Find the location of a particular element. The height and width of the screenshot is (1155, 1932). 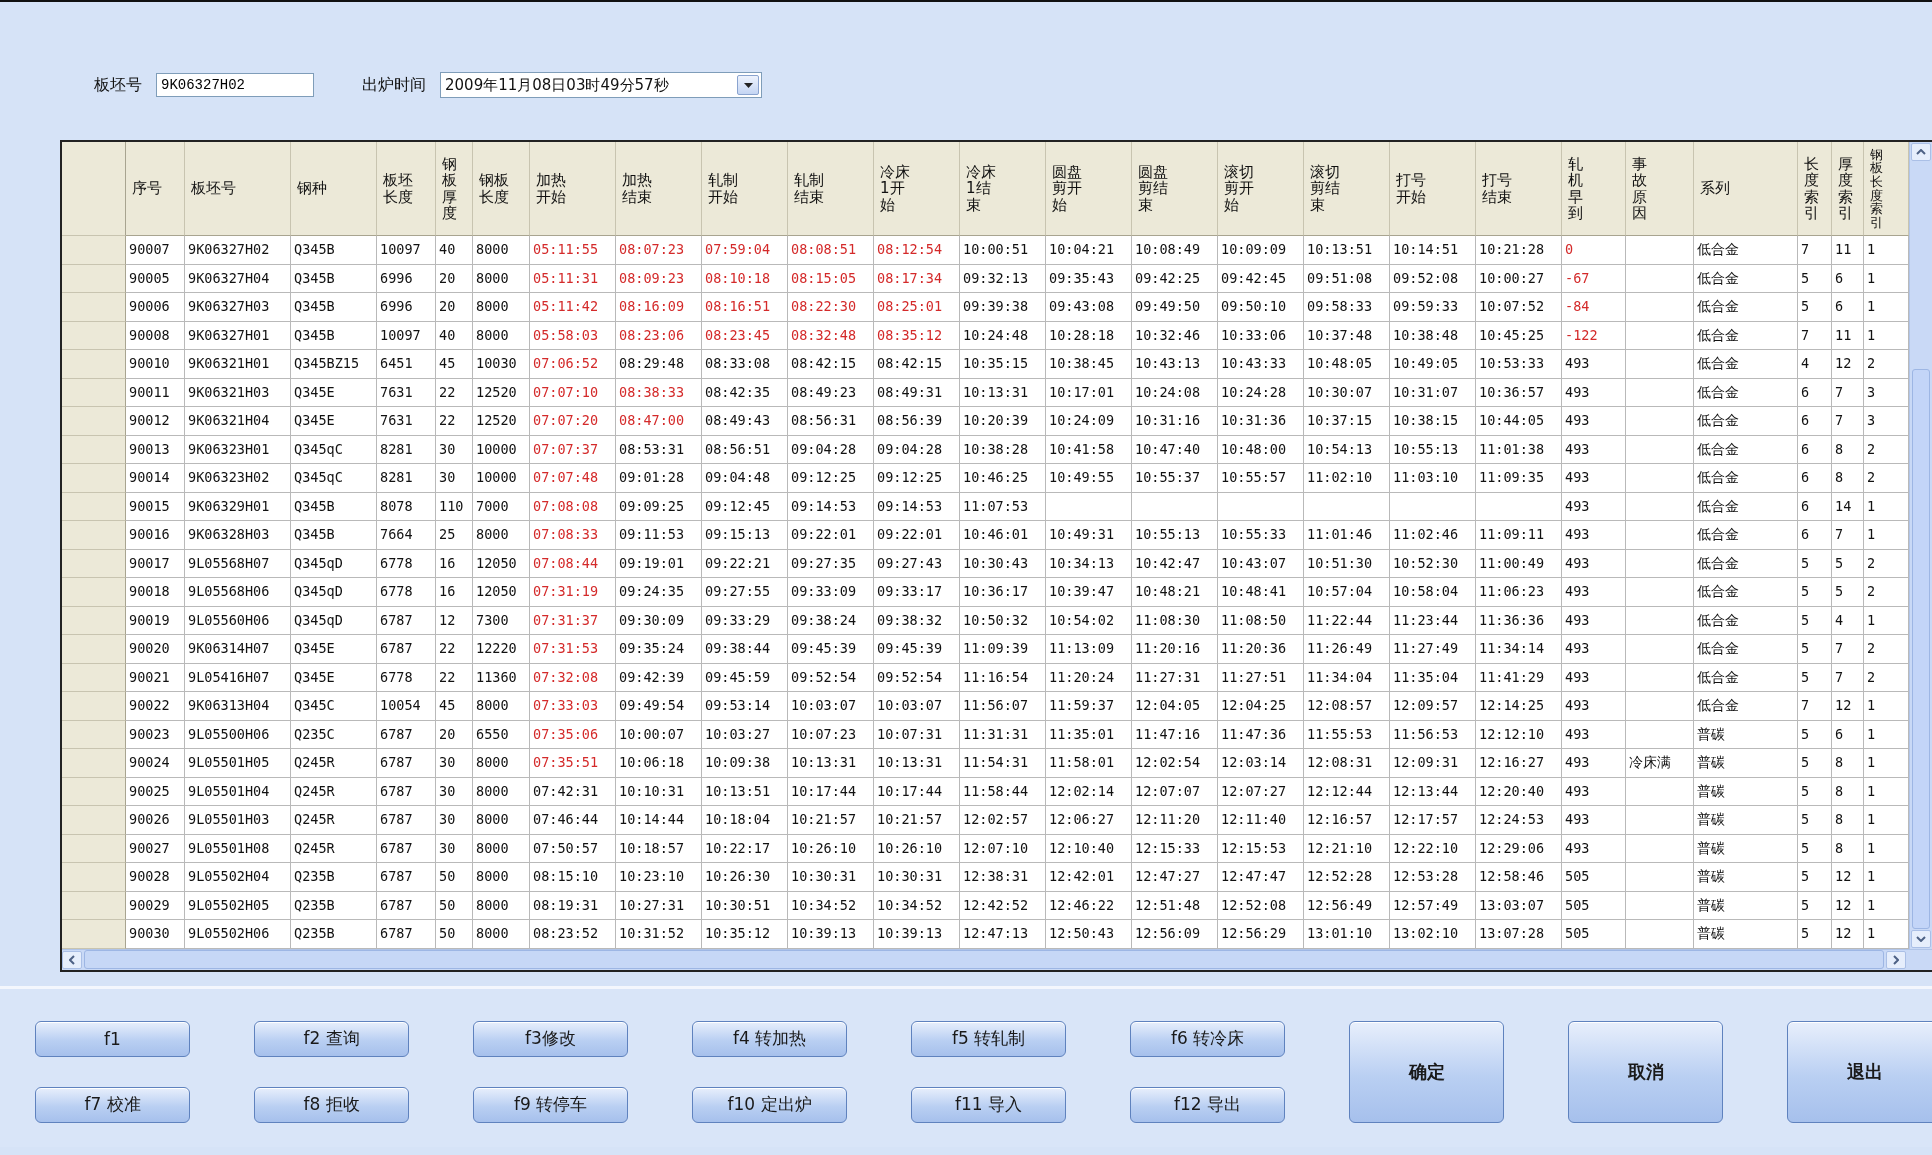

table-cell: 6778 is located at coordinates (406, 677).